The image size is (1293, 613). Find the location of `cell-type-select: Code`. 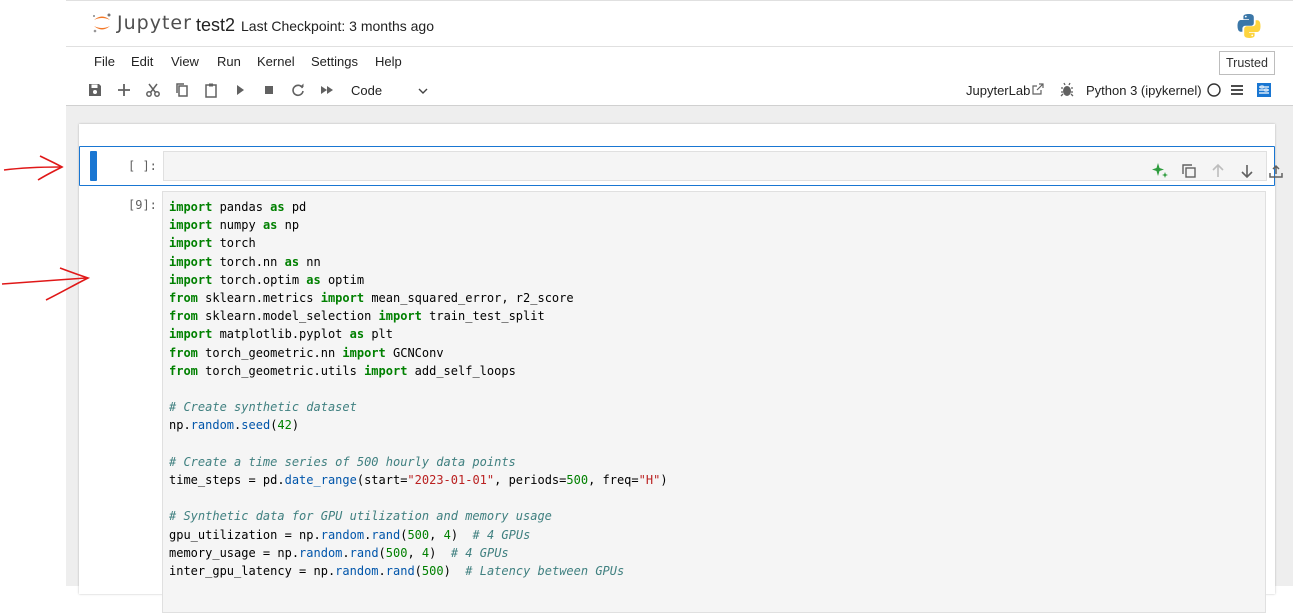

cell-type-select: Code is located at coordinates (366, 90).